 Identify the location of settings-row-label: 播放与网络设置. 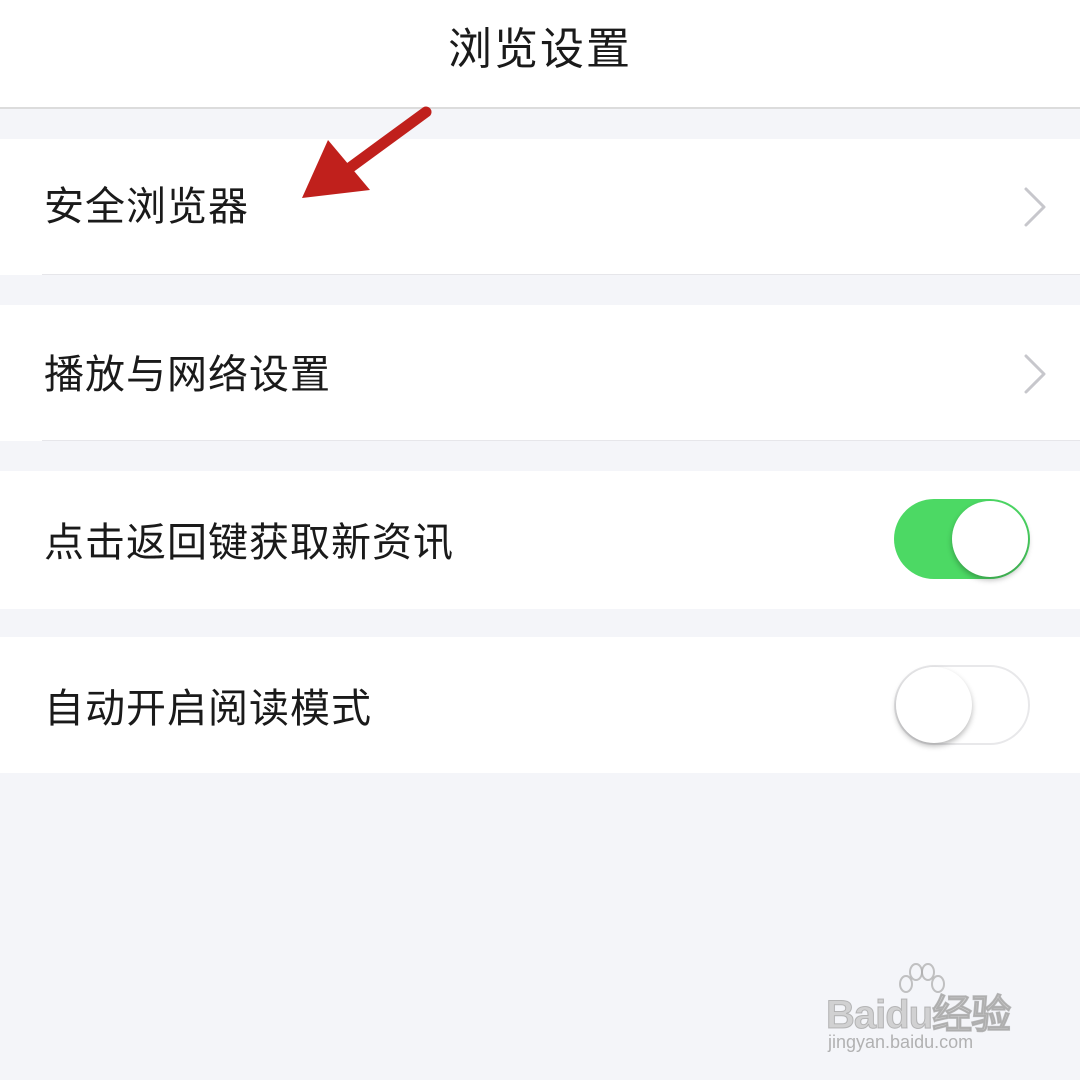
(187, 375).